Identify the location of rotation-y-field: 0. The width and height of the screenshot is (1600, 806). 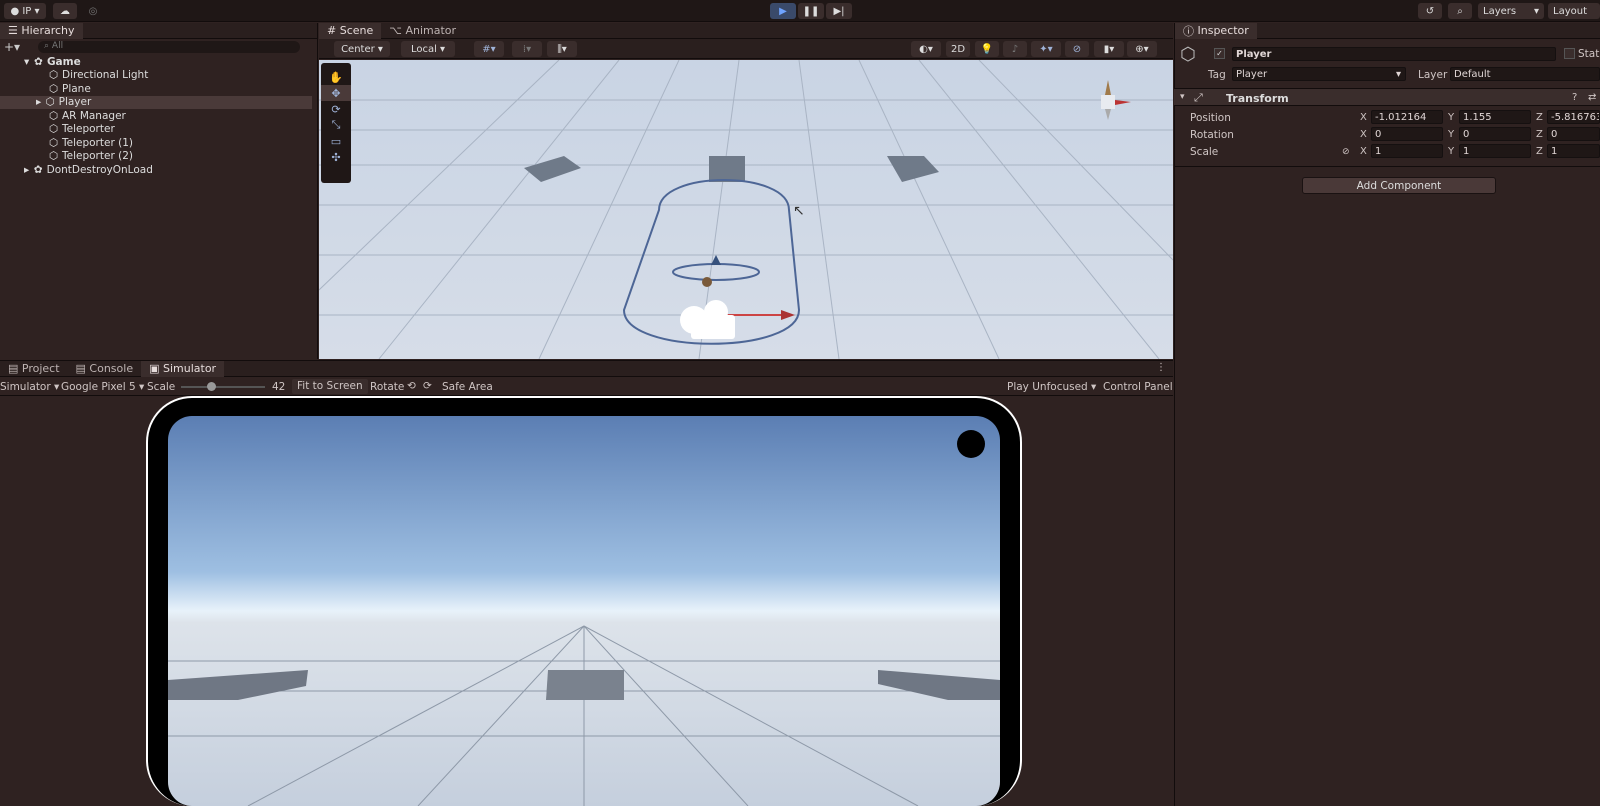
(1495, 134).